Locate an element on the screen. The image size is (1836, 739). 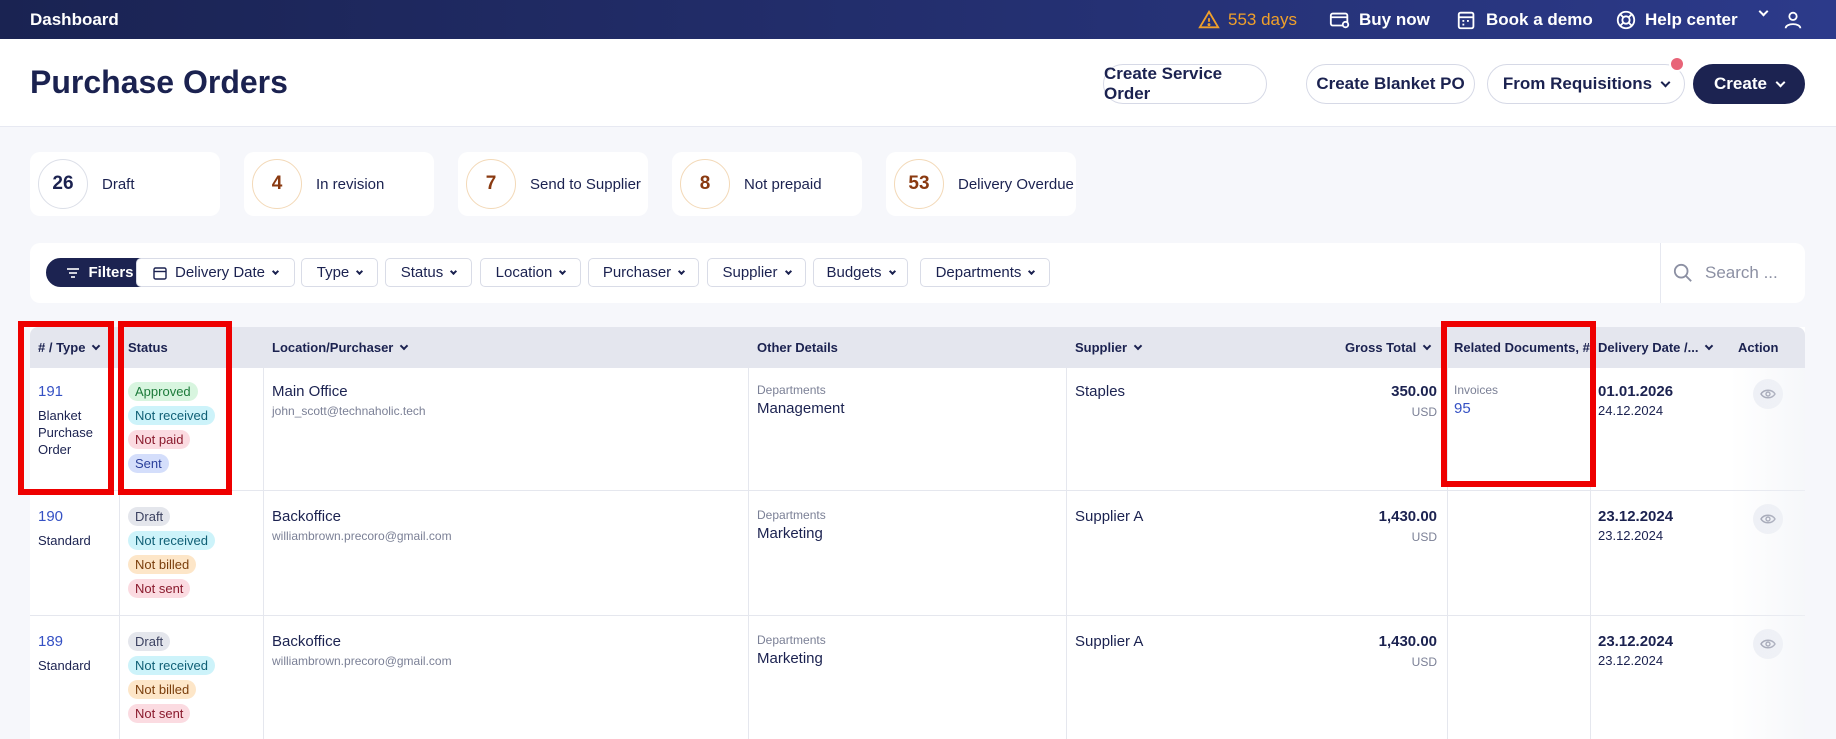
filter-label: Budgets is located at coordinates (854, 272).